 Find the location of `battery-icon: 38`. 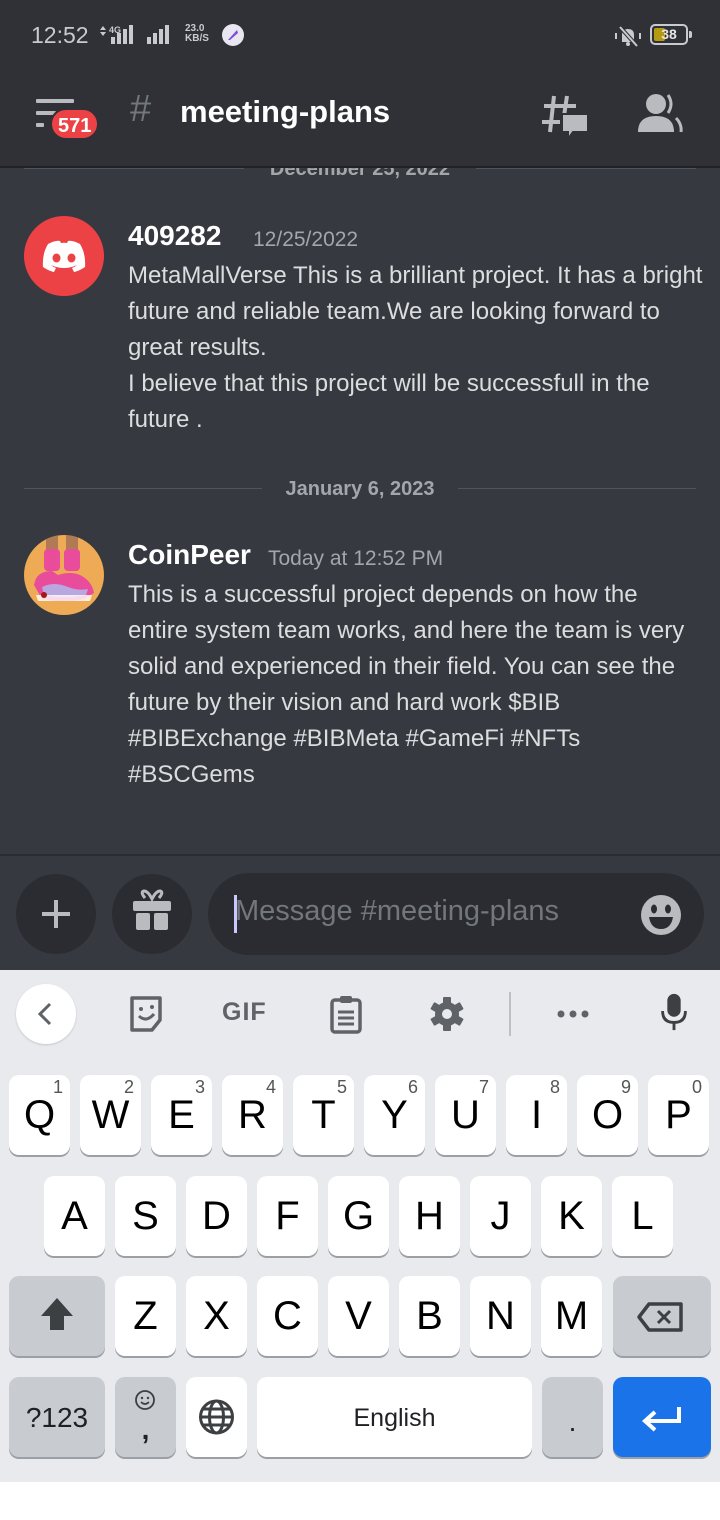

battery-icon: 38 is located at coordinates (669, 34).